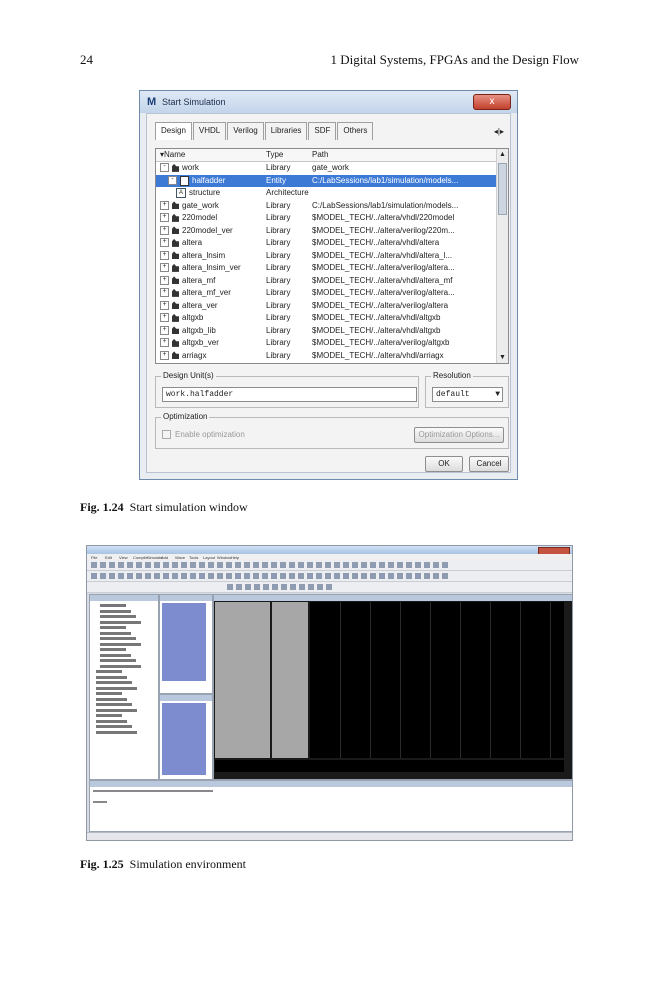 The width and height of the screenshot is (659, 1000). I want to click on library-pane, so click(124, 687).